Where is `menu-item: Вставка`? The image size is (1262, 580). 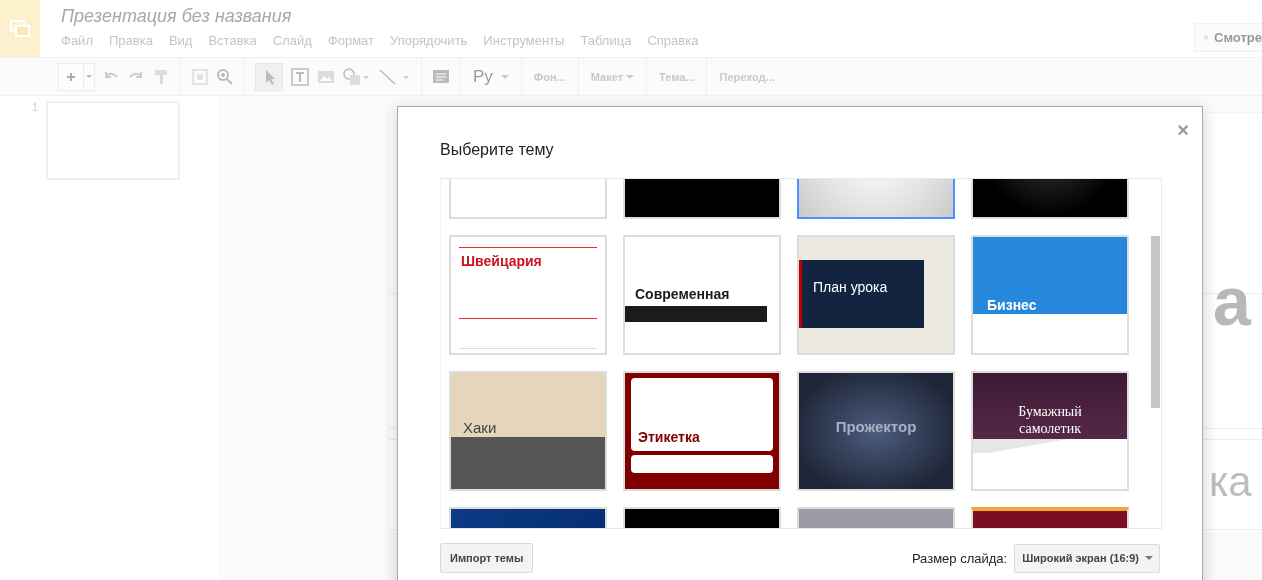
menu-item: Вставка is located at coordinates (232, 40).